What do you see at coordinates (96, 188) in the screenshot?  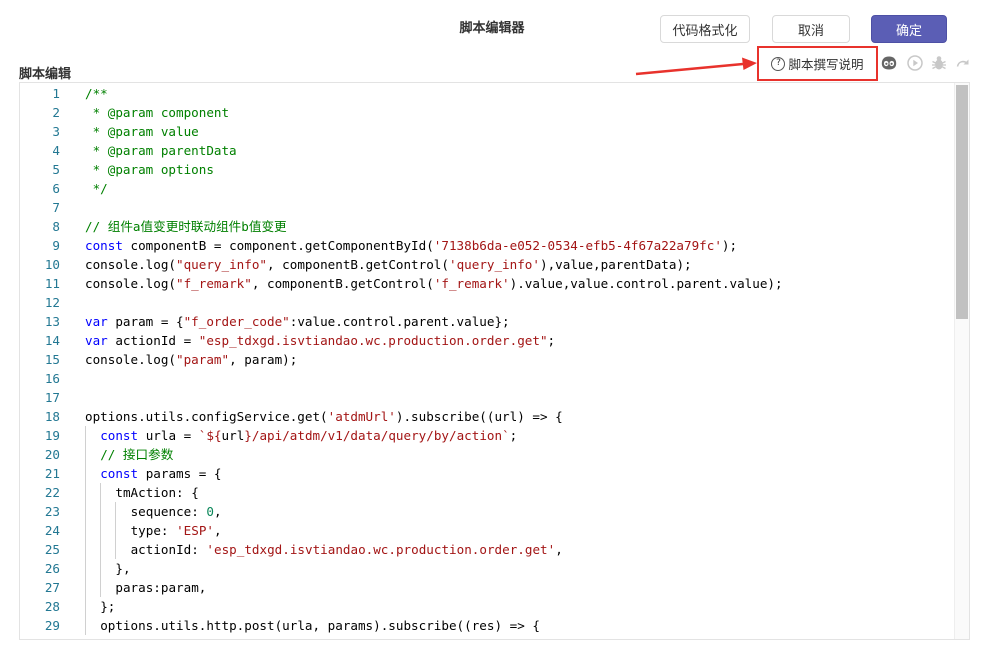 I see `code-token: */` at bounding box center [96, 188].